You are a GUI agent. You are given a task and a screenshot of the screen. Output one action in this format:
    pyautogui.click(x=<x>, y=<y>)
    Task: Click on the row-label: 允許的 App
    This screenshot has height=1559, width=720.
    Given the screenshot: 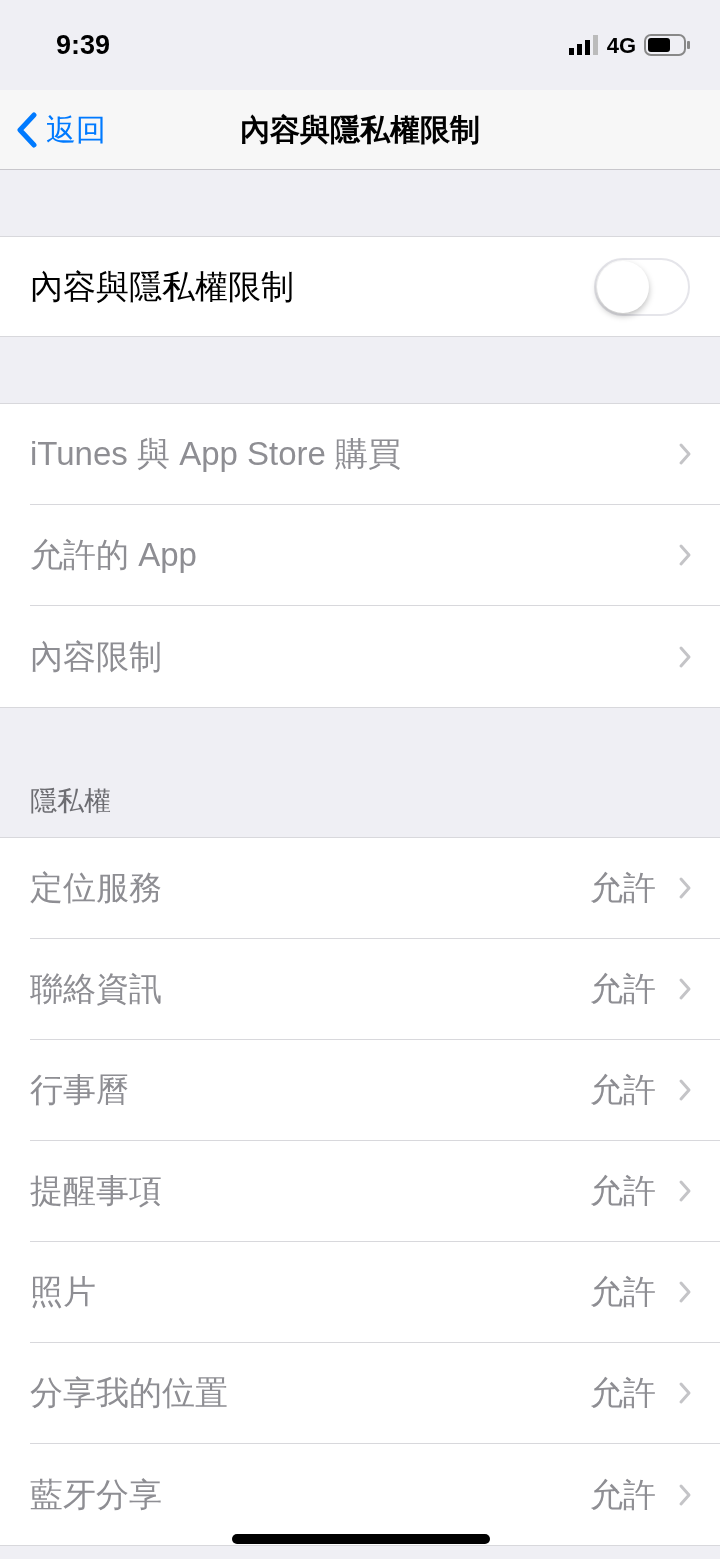 What is the action you would take?
    pyautogui.click(x=114, y=555)
    